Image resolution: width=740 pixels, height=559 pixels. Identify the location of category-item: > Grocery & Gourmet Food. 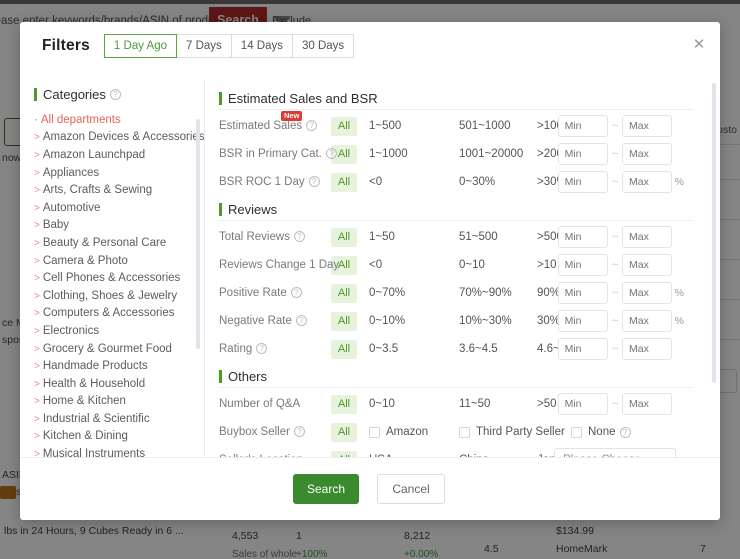
(119, 349).